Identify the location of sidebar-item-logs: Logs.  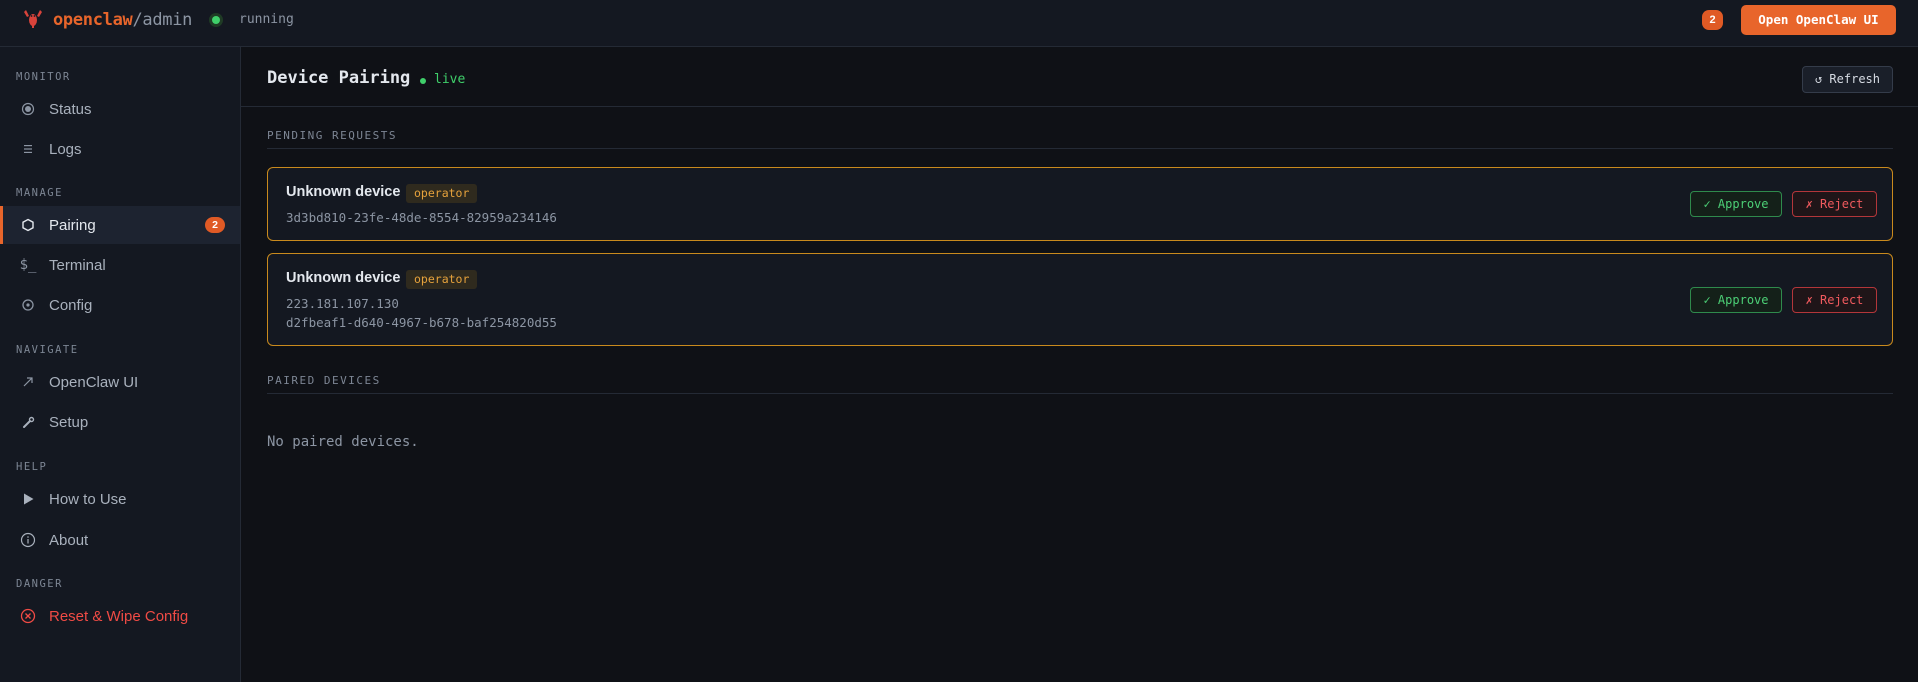
(120, 149).